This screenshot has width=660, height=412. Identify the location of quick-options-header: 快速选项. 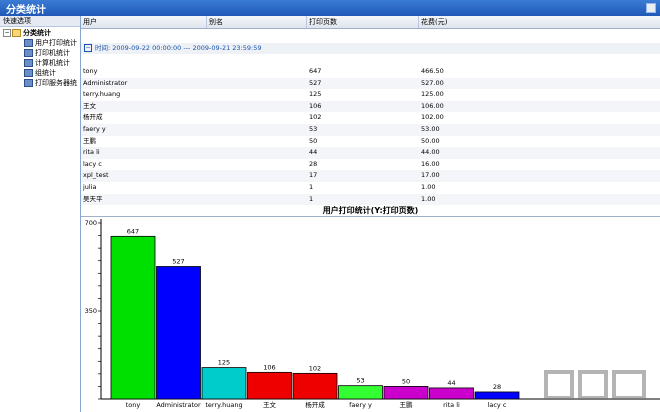
(40, 21).